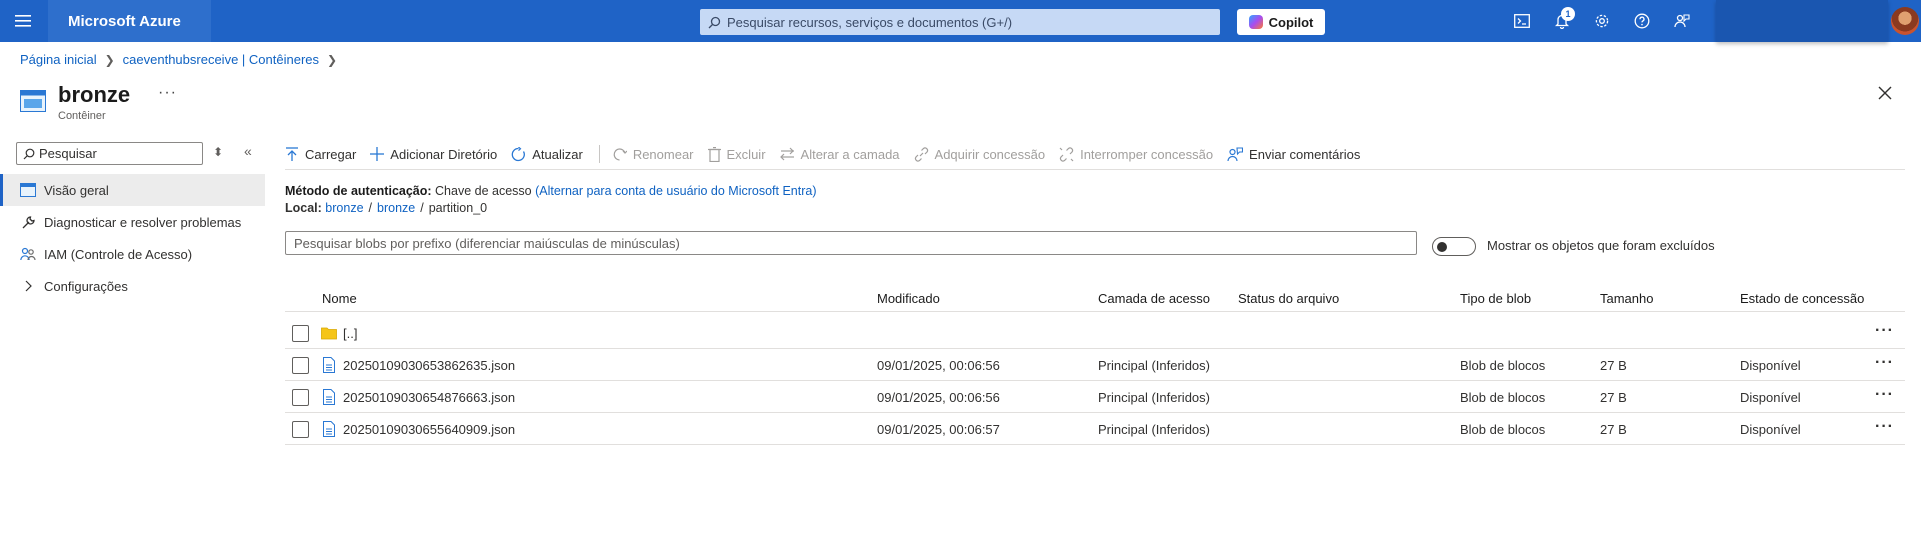 This screenshot has height=539, width=1921. Describe the element at coordinates (132, 254) in the screenshot. I see `sidebar-item-iam: IAM (Controle de Acesso)` at that location.